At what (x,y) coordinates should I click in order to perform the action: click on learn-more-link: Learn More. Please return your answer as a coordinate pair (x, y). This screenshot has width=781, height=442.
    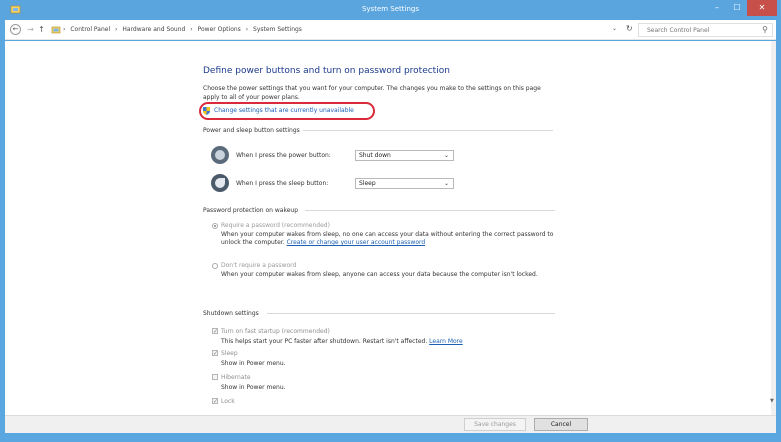
    Looking at the image, I should click on (446, 341).